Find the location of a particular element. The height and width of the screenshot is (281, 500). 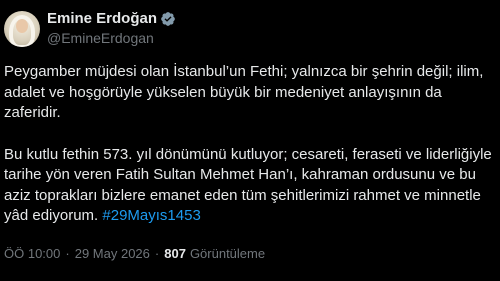

verified-badge-icon is located at coordinates (168, 19).